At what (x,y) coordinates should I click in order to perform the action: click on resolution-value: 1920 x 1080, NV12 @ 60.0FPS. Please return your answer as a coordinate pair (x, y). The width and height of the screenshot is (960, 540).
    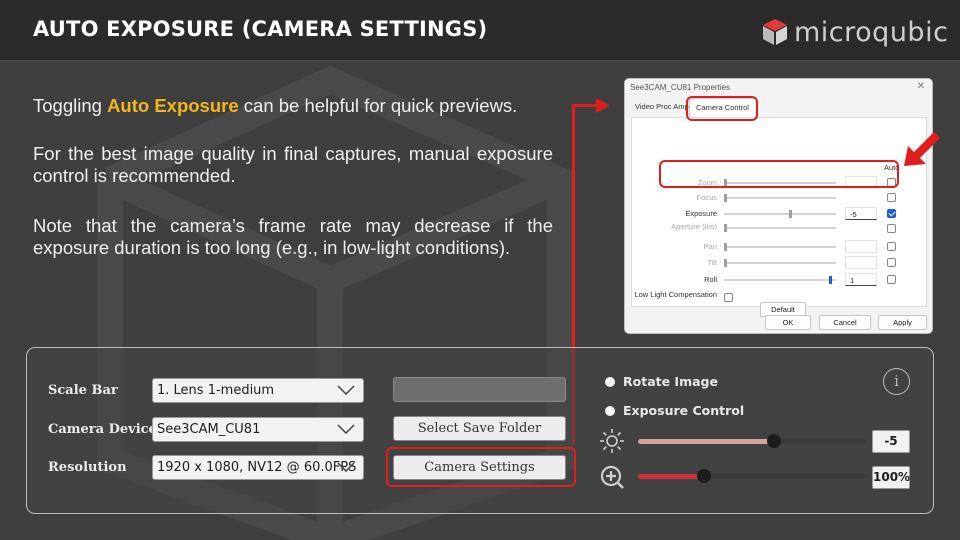
    Looking at the image, I should click on (257, 467).